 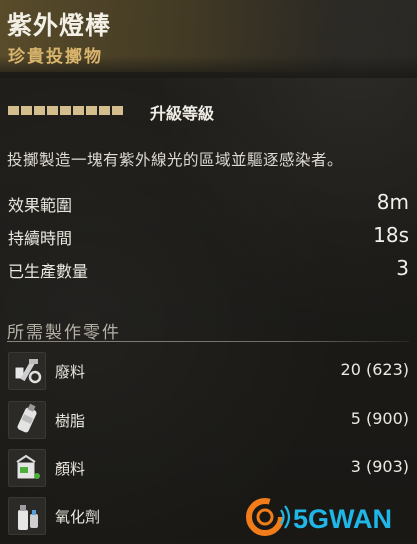 I want to click on stat-label: 持續時間, so click(x=40, y=238).